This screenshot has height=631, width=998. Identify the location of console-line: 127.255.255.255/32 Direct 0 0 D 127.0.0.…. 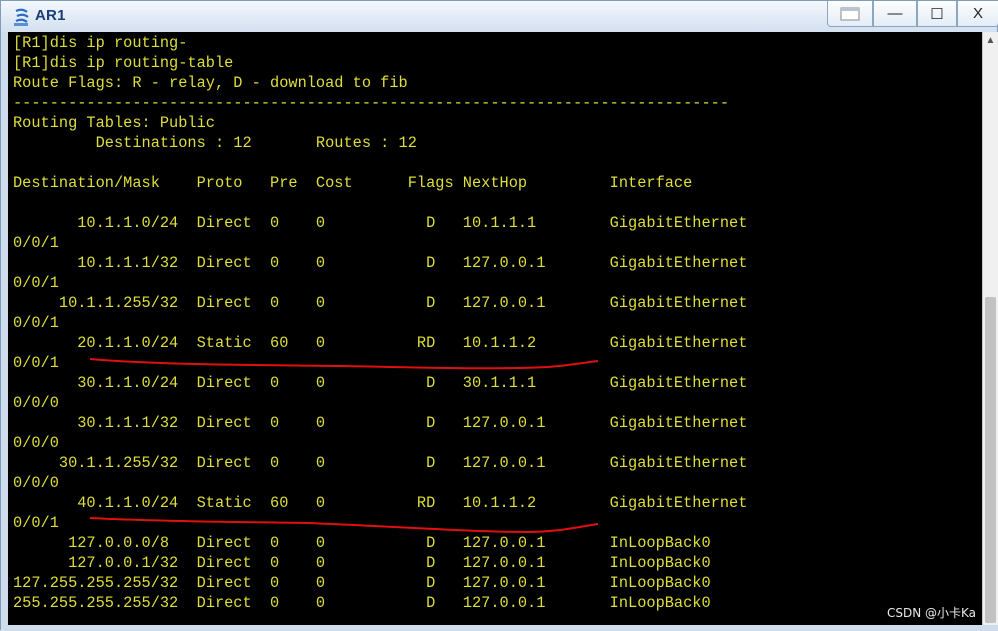
(362, 583).